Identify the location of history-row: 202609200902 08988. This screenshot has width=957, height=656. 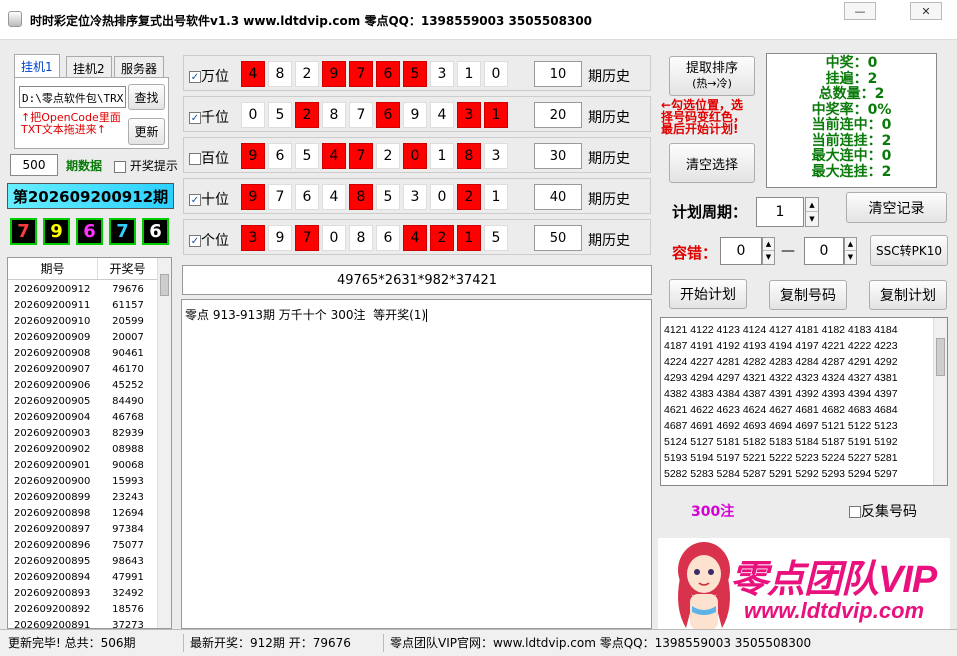
(83, 450).